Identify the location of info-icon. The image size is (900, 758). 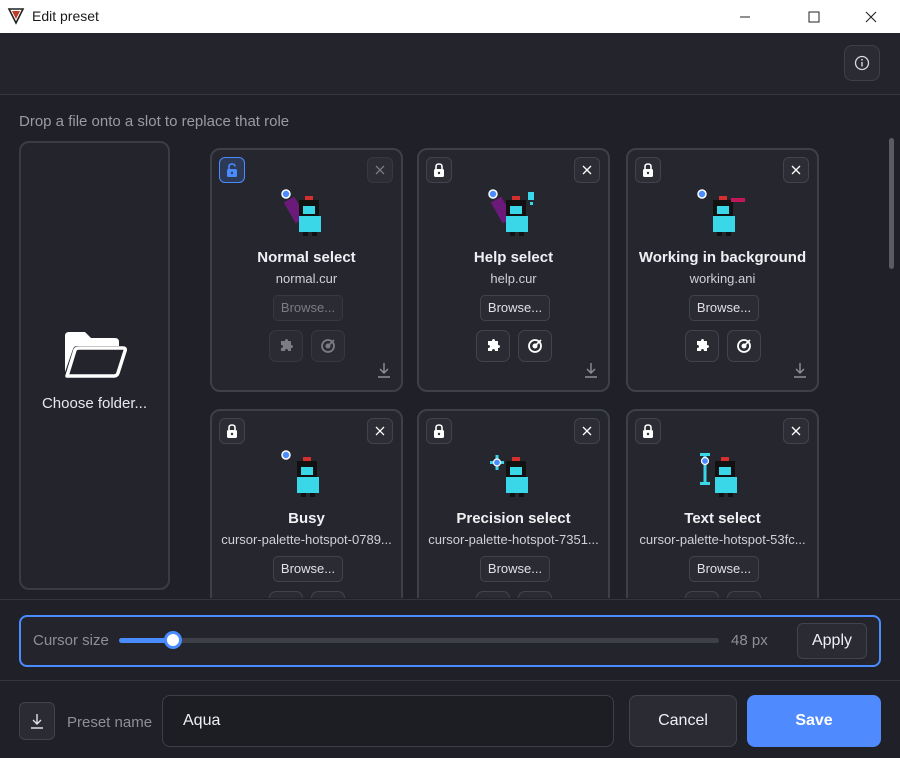
(862, 63).